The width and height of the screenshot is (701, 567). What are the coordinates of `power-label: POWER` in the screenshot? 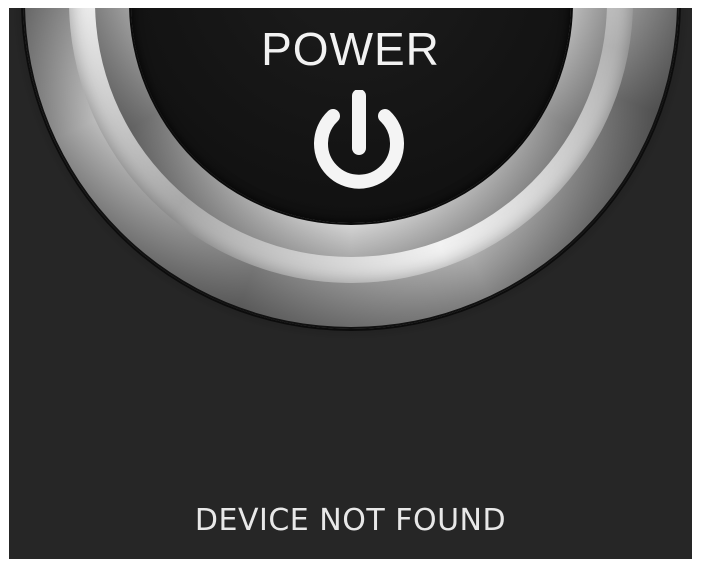 It's located at (350, 49).